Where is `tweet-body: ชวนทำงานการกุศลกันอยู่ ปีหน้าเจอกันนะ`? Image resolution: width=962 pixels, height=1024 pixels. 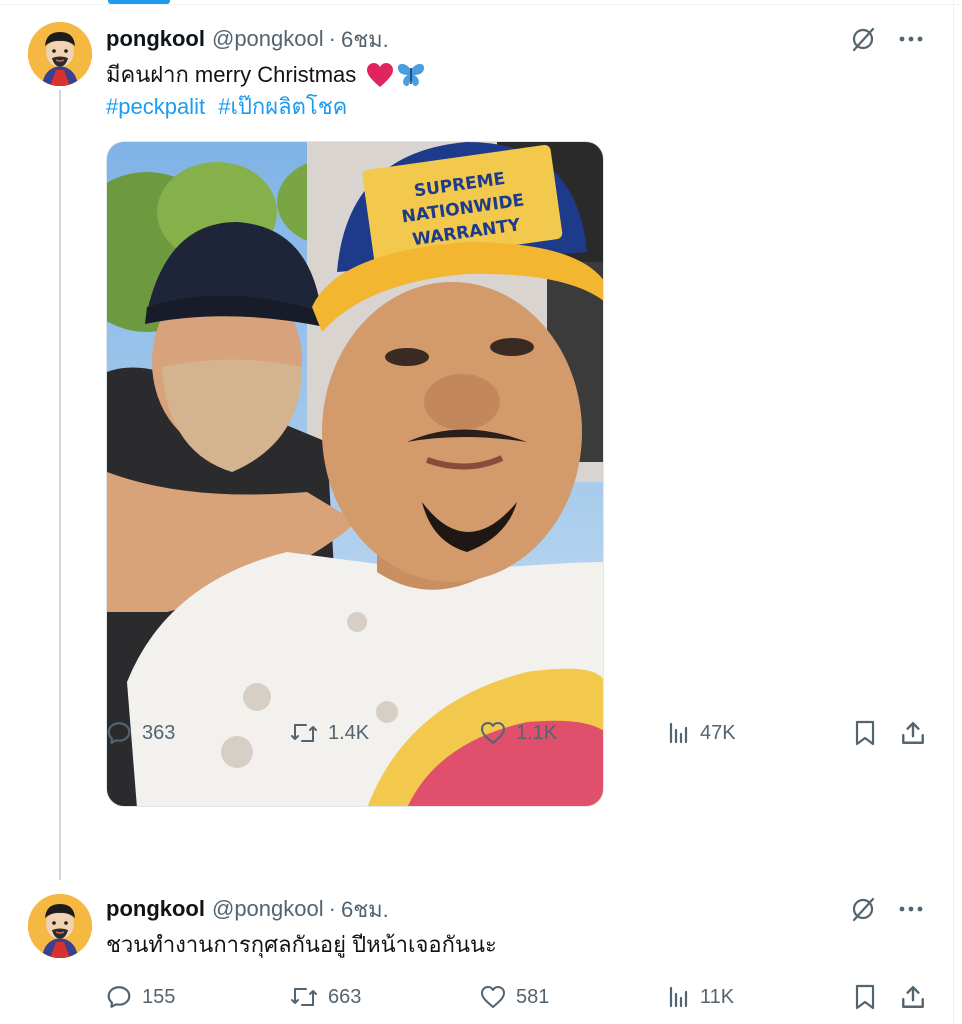
tweet-body: ชวนทำงานการกุศลกันอยู่ ปีหน้าเจอกันนะ is located at coordinates (301, 944).